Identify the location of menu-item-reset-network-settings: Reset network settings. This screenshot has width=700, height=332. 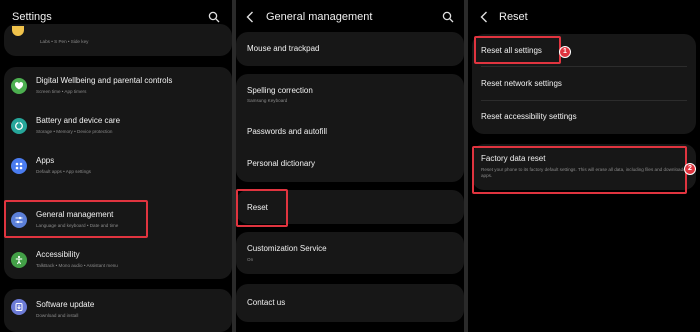
(584, 84).